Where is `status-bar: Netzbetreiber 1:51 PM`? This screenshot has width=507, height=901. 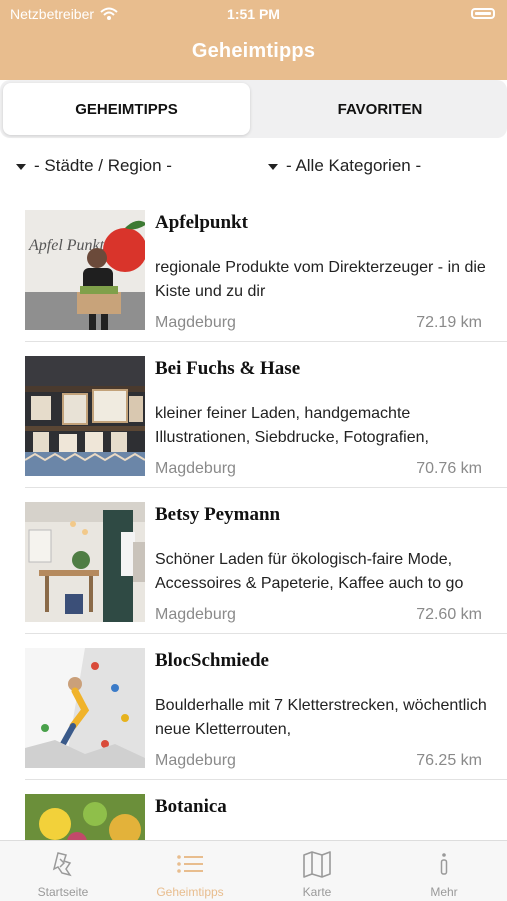 status-bar: Netzbetreiber 1:51 PM is located at coordinates (253, 14).